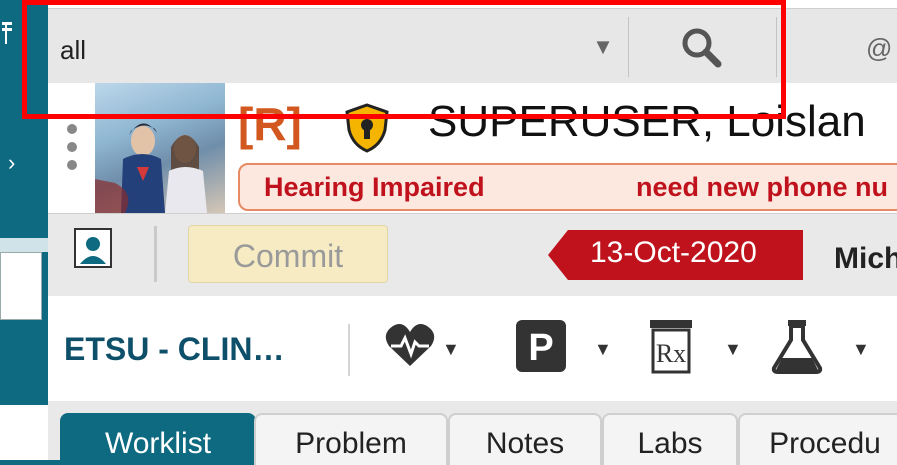  Describe the element at coordinates (410, 346) in the screenshot. I see `heart-monitor-icon` at that location.